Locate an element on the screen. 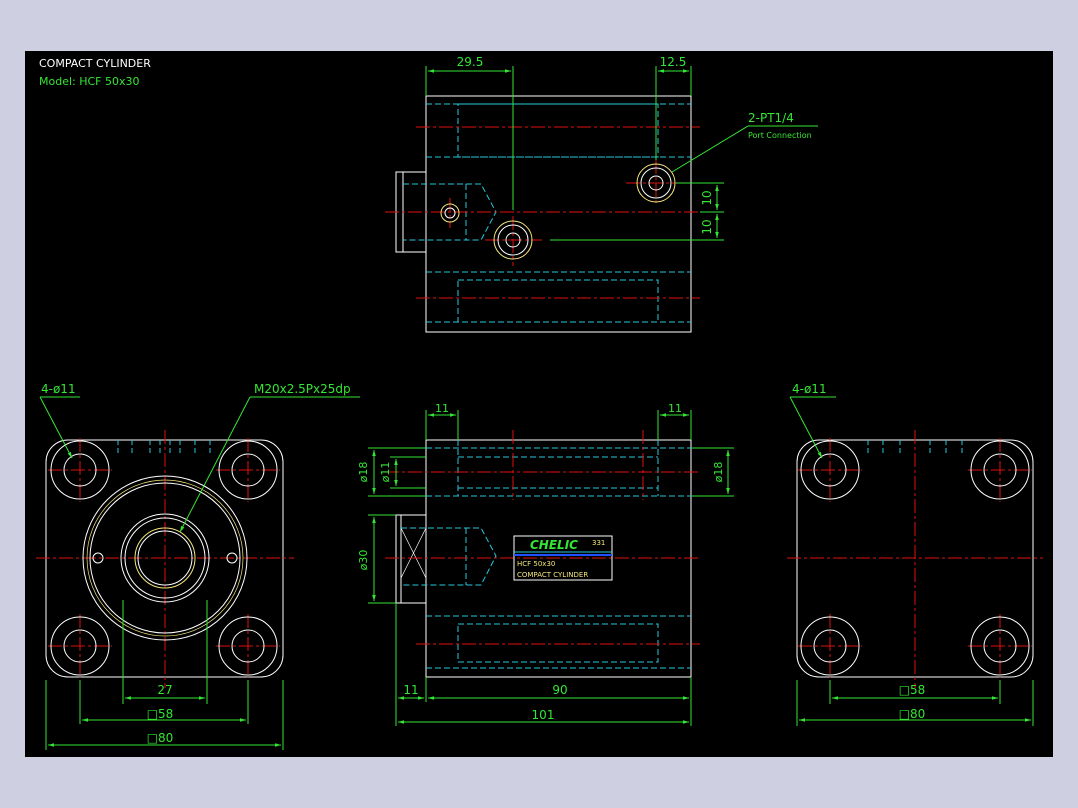 The image size is (1078, 808). side-dim-d18-left: ø18 is located at coordinates (363, 472).